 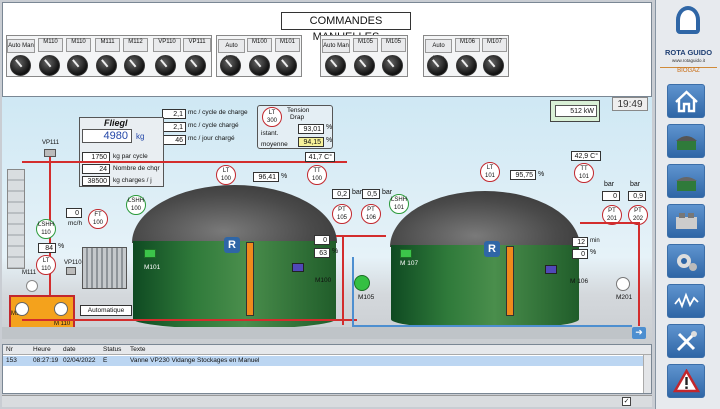 What do you see at coordinates (46, 265) in the screenshot?
I see `lt110-tag: LT 110` at bounding box center [46, 265].